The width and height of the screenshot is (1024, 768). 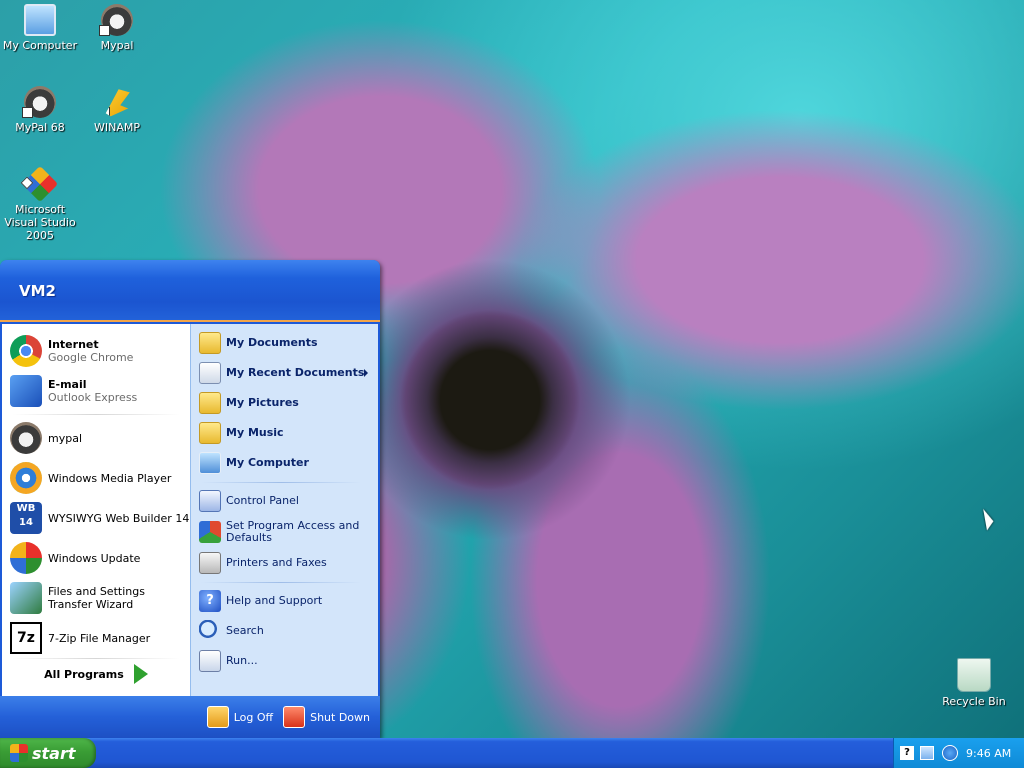 I want to click on setting-control-panel: Control Panel, so click(x=283, y=501).